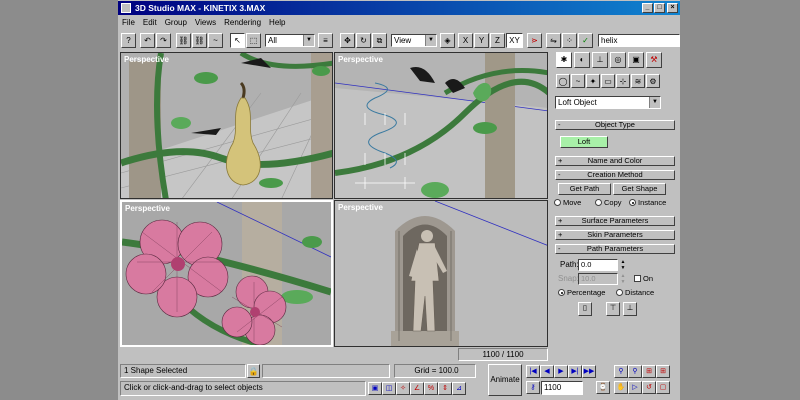 The height and width of the screenshot is (400, 800). Describe the element at coordinates (659, 8) in the screenshot. I see `maximize-button: □` at that location.